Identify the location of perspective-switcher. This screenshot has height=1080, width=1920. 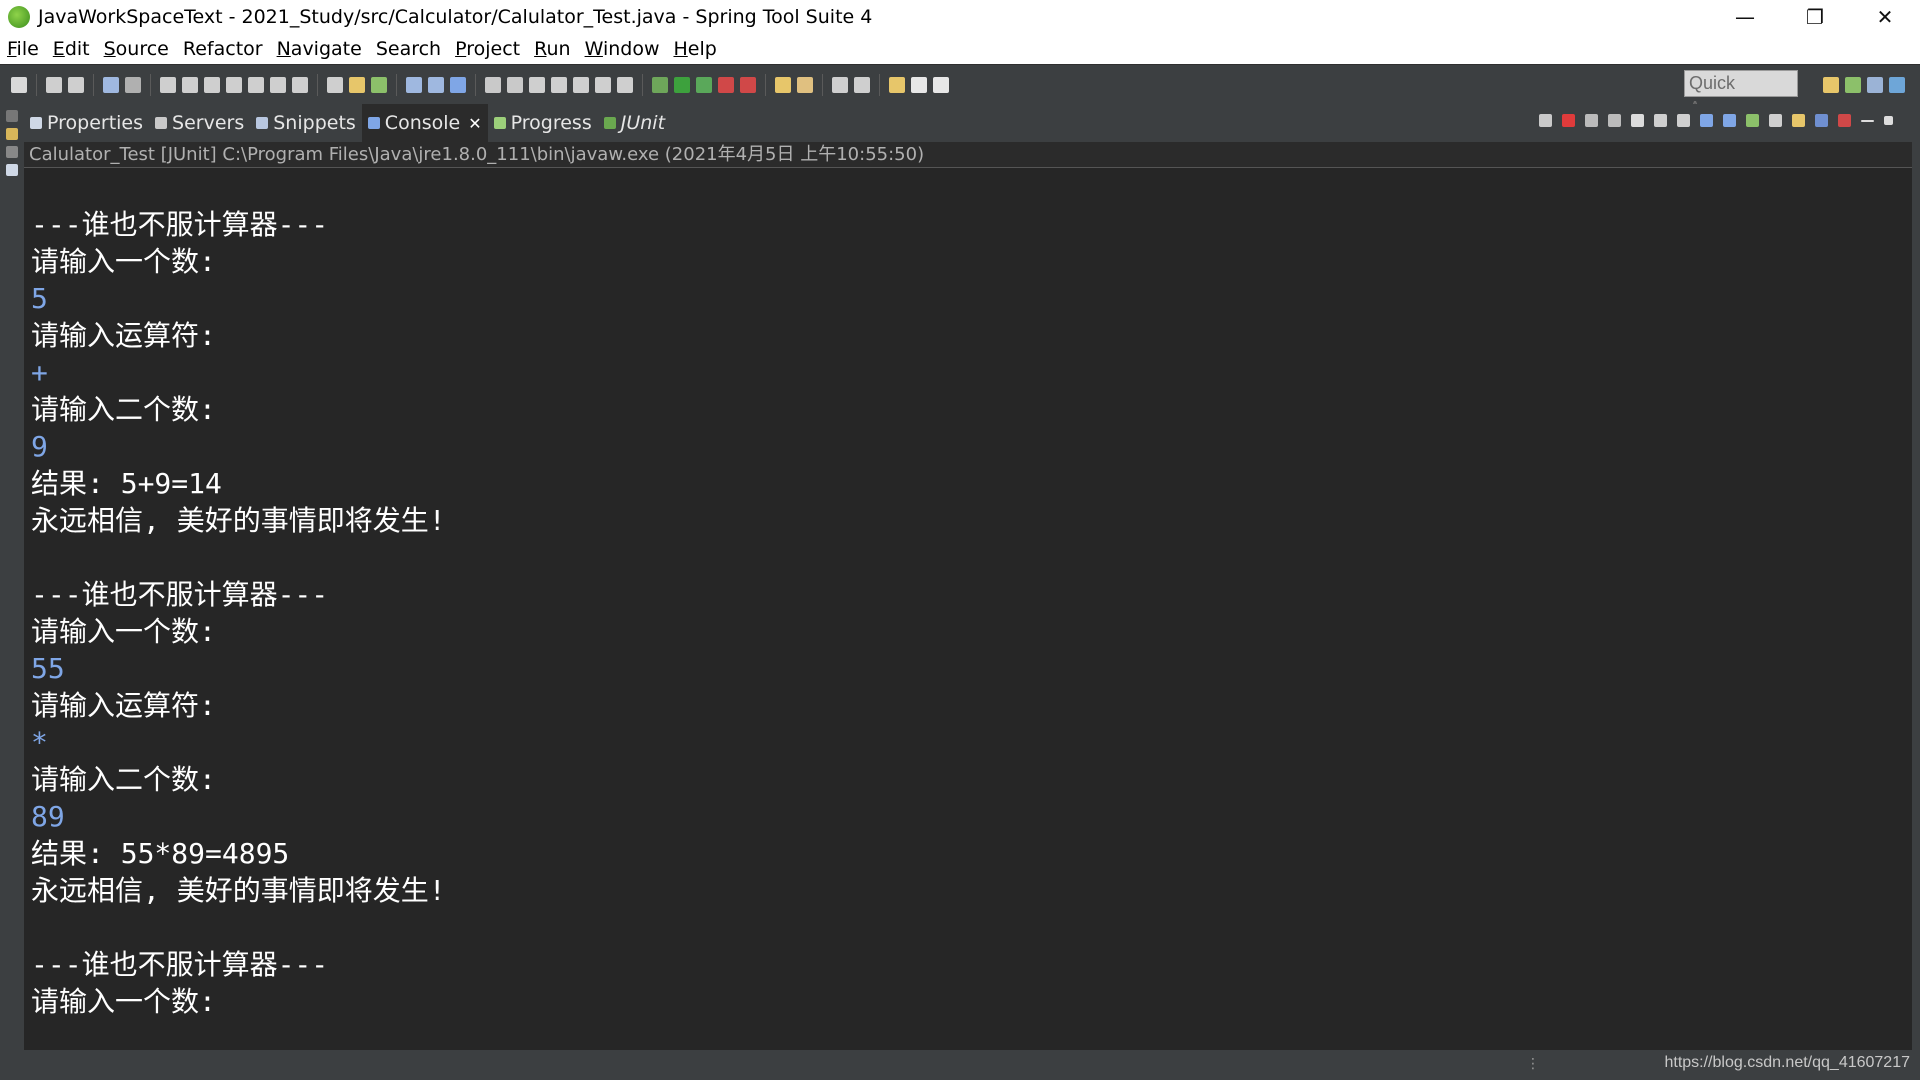
(1864, 85).